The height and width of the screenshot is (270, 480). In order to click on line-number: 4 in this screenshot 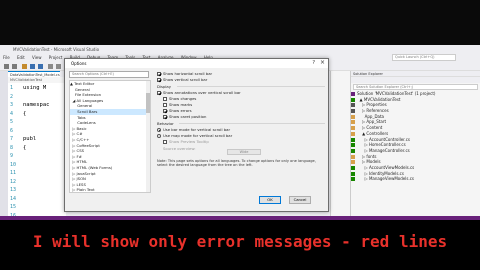, I will do `click(12, 113)`.